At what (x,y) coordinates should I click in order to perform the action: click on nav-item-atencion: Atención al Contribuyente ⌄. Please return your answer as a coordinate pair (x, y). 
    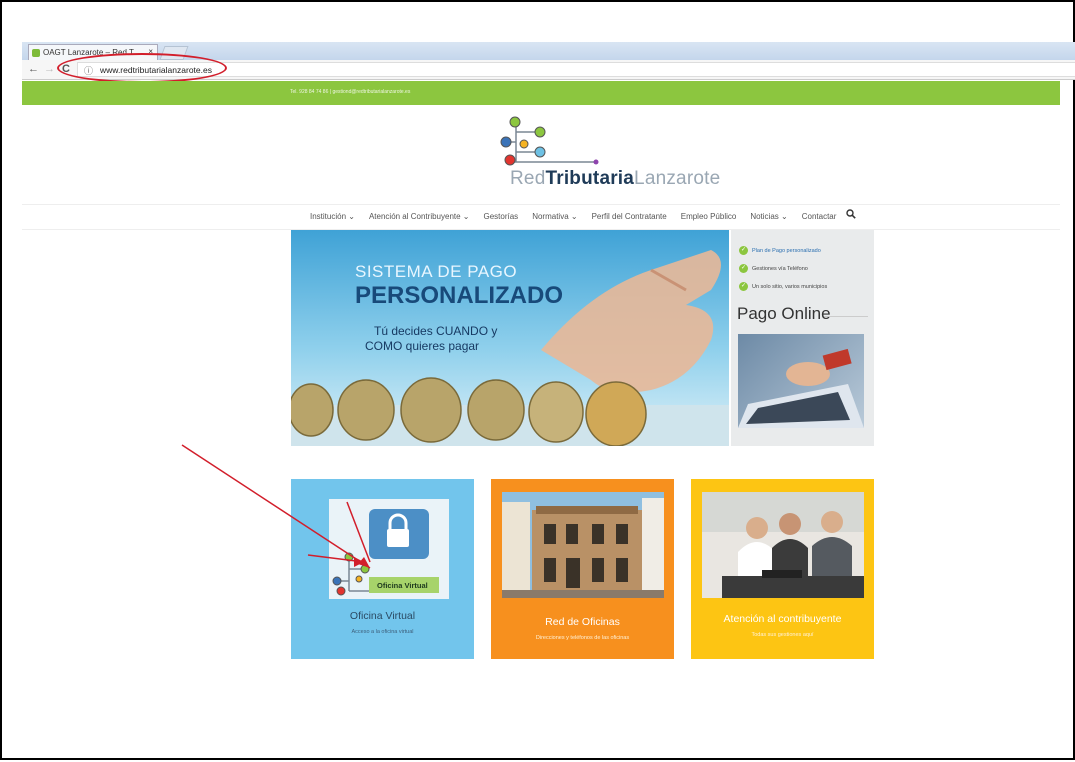
    Looking at the image, I should click on (419, 216).